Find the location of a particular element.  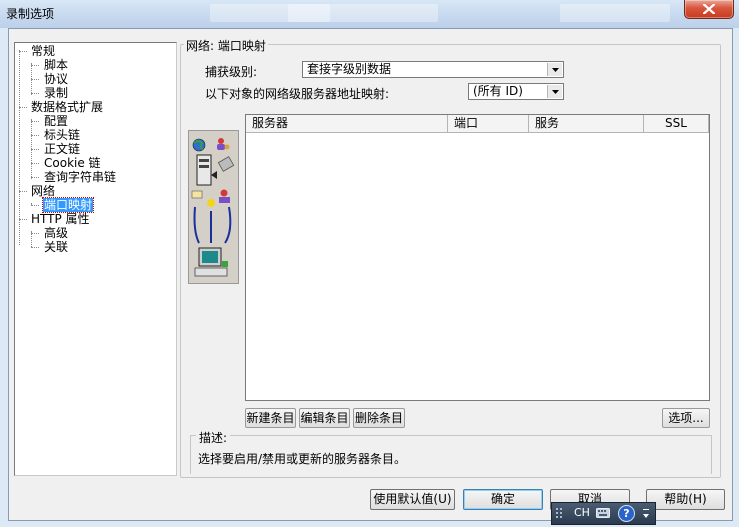

close-button is located at coordinates (709, 9).